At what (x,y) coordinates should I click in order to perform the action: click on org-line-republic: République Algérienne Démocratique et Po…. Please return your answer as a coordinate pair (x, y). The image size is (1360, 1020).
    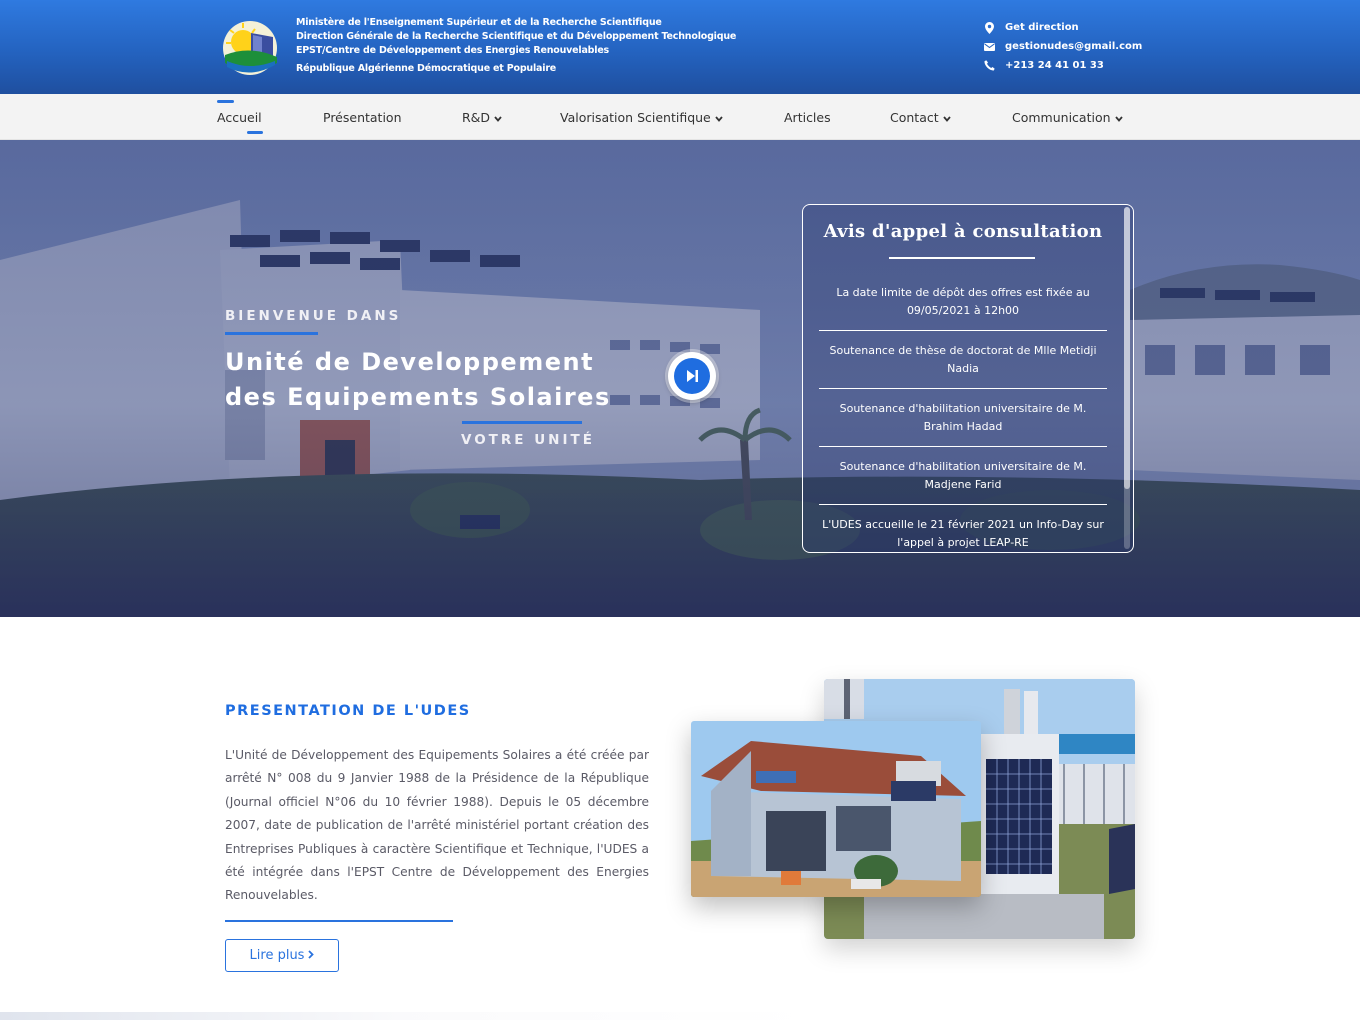
    Looking at the image, I should click on (426, 68).